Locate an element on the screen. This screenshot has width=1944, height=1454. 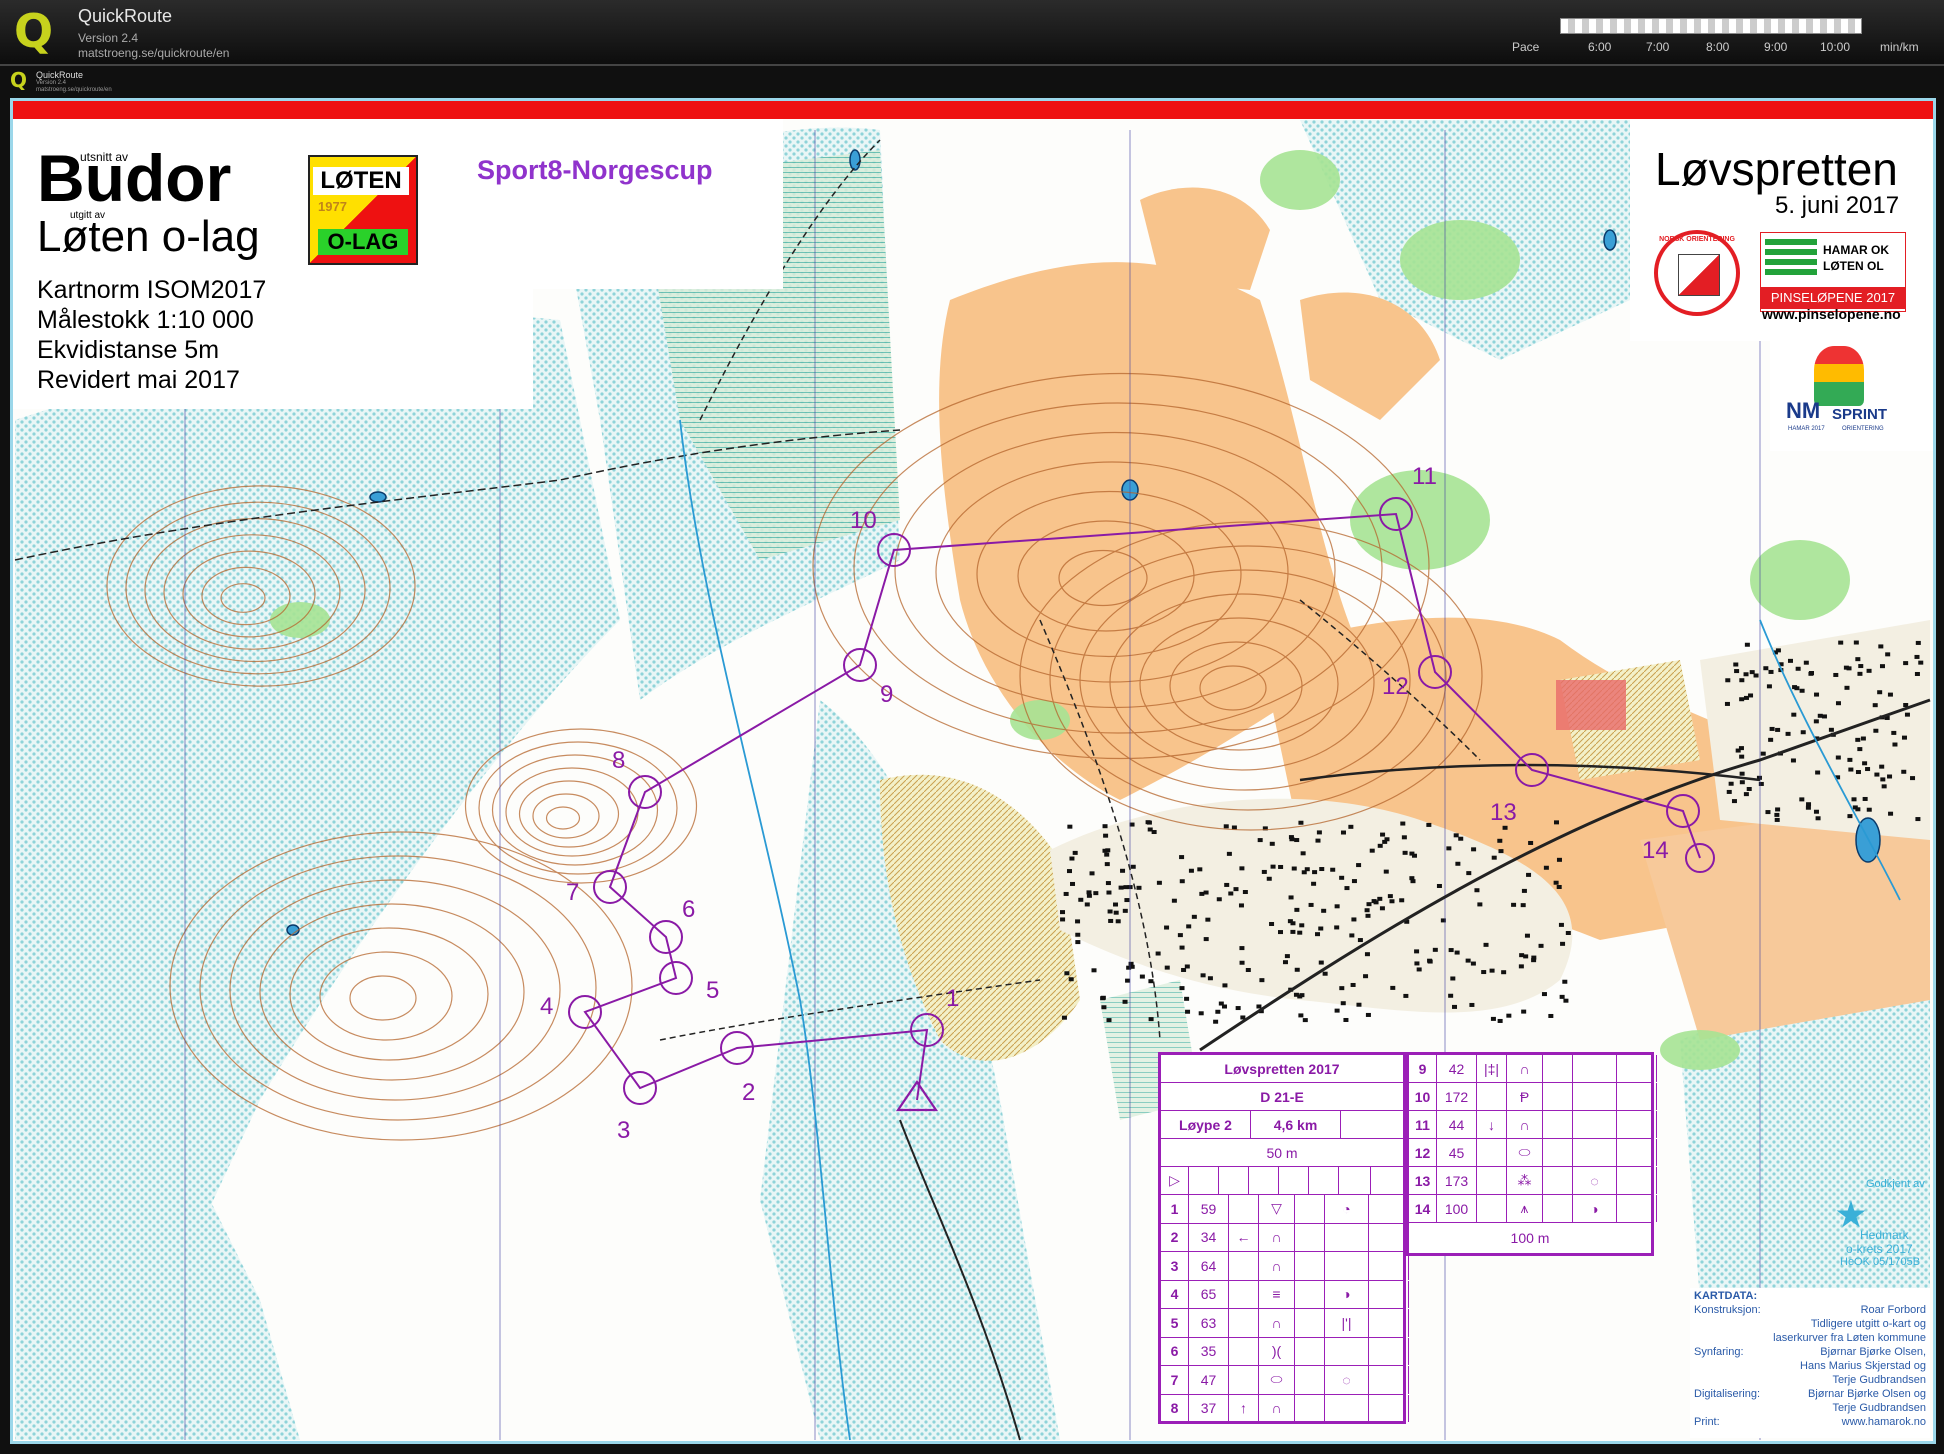
control-number: 4 is located at coordinates (546, 1006).